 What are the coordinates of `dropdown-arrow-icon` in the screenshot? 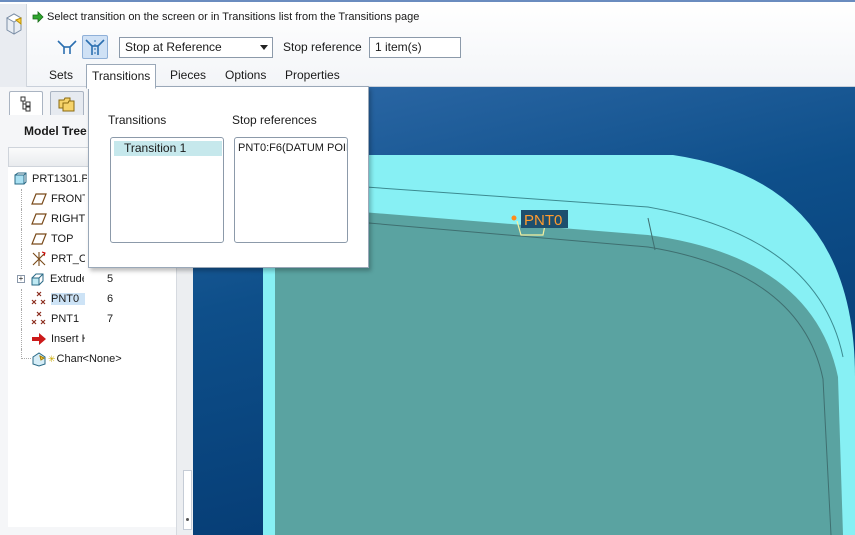 It's located at (264, 47).